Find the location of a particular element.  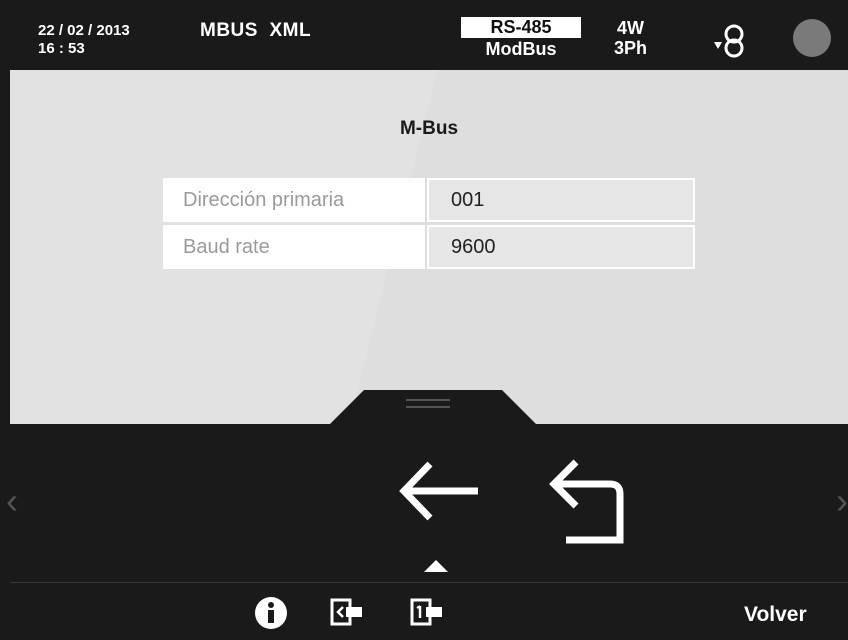

grip-icon is located at coordinates (428, 403).